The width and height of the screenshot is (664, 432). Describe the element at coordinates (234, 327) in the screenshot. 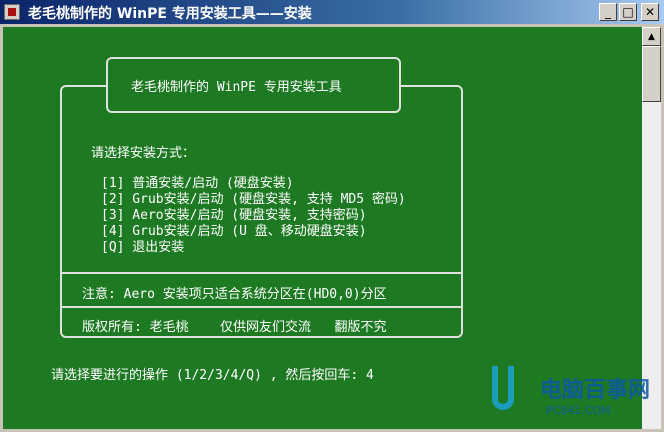

I see `copyright-text: 版权所有: 老毛桃 仅供网友们交流 翻版不究` at that location.